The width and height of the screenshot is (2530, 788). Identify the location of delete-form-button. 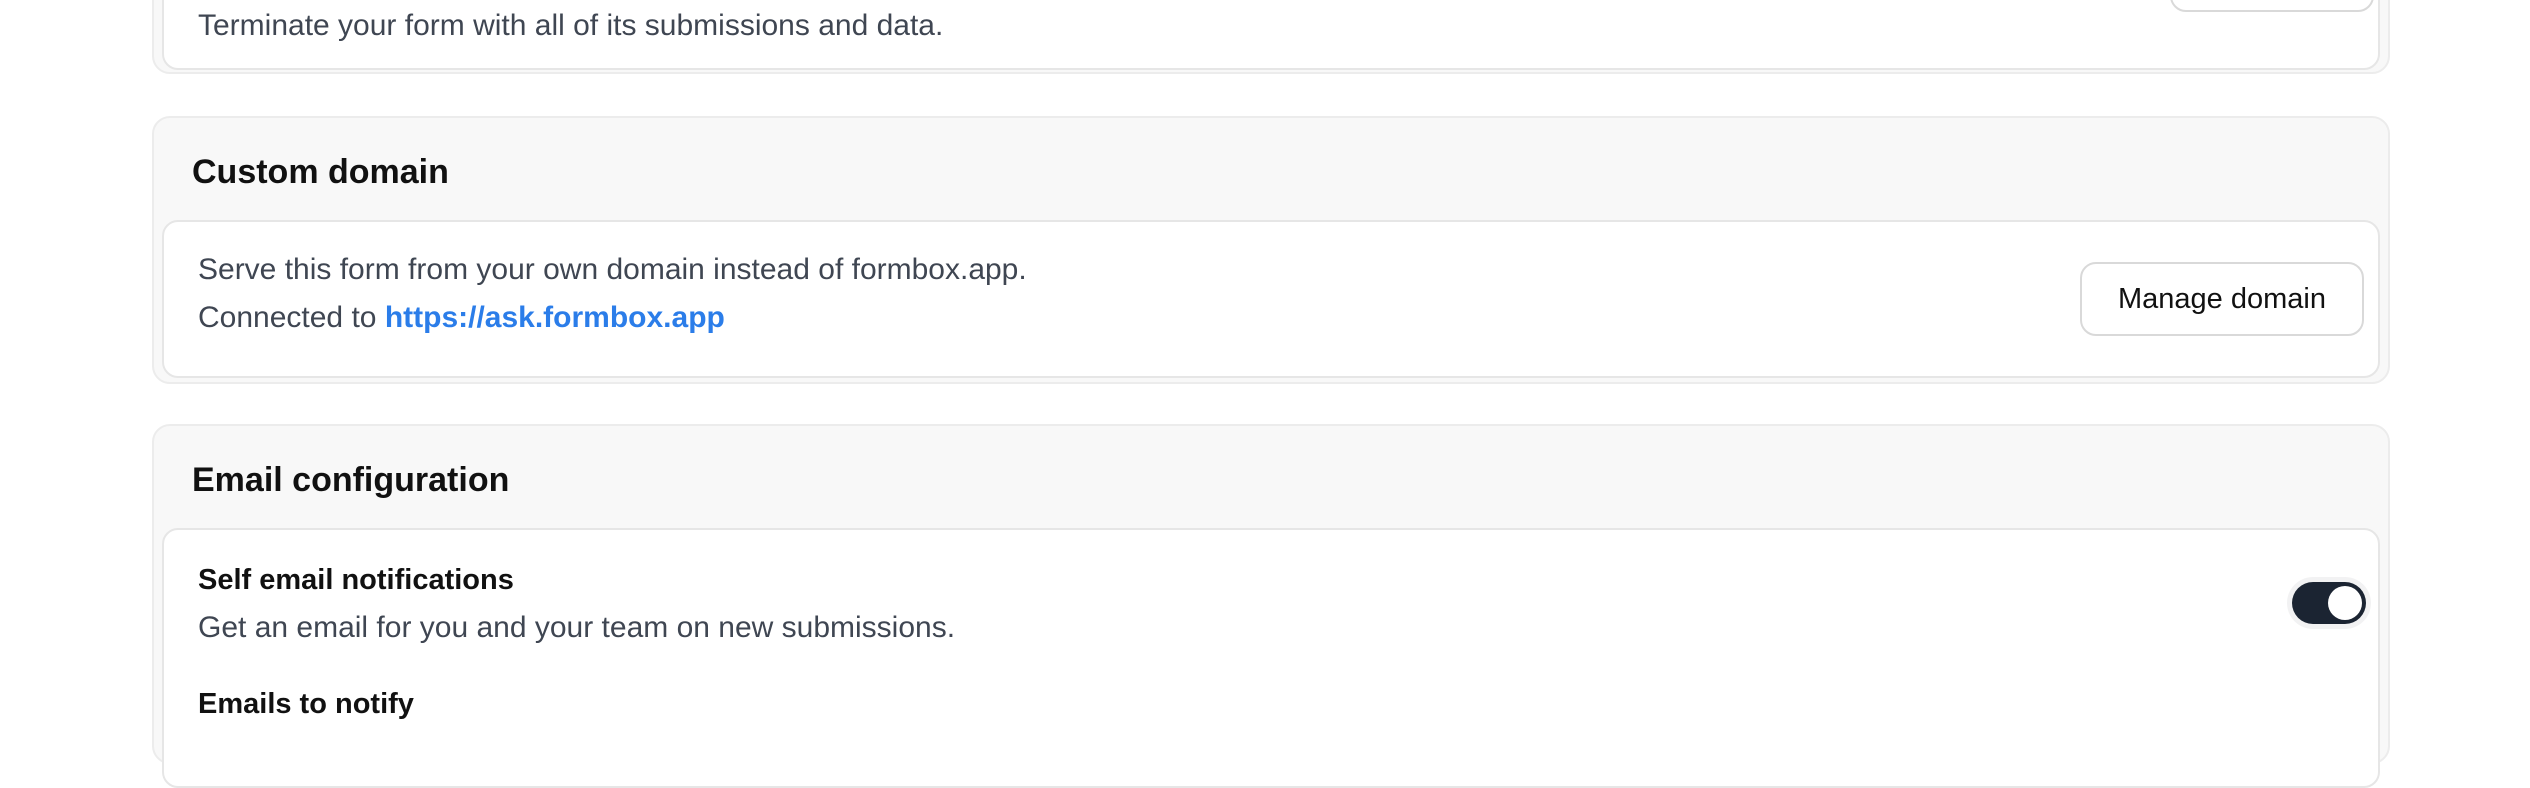
(2272, 6).